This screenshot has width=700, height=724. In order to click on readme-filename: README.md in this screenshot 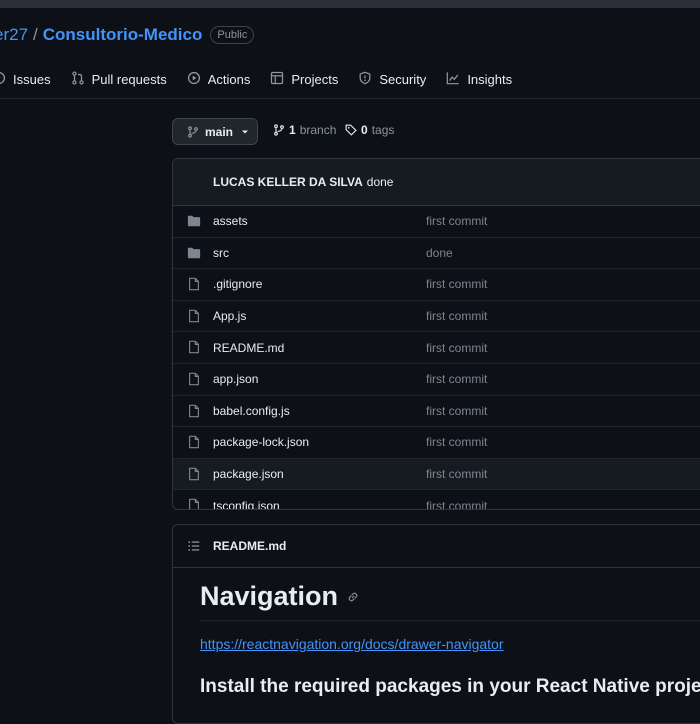, I will do `click(249, 546)`.